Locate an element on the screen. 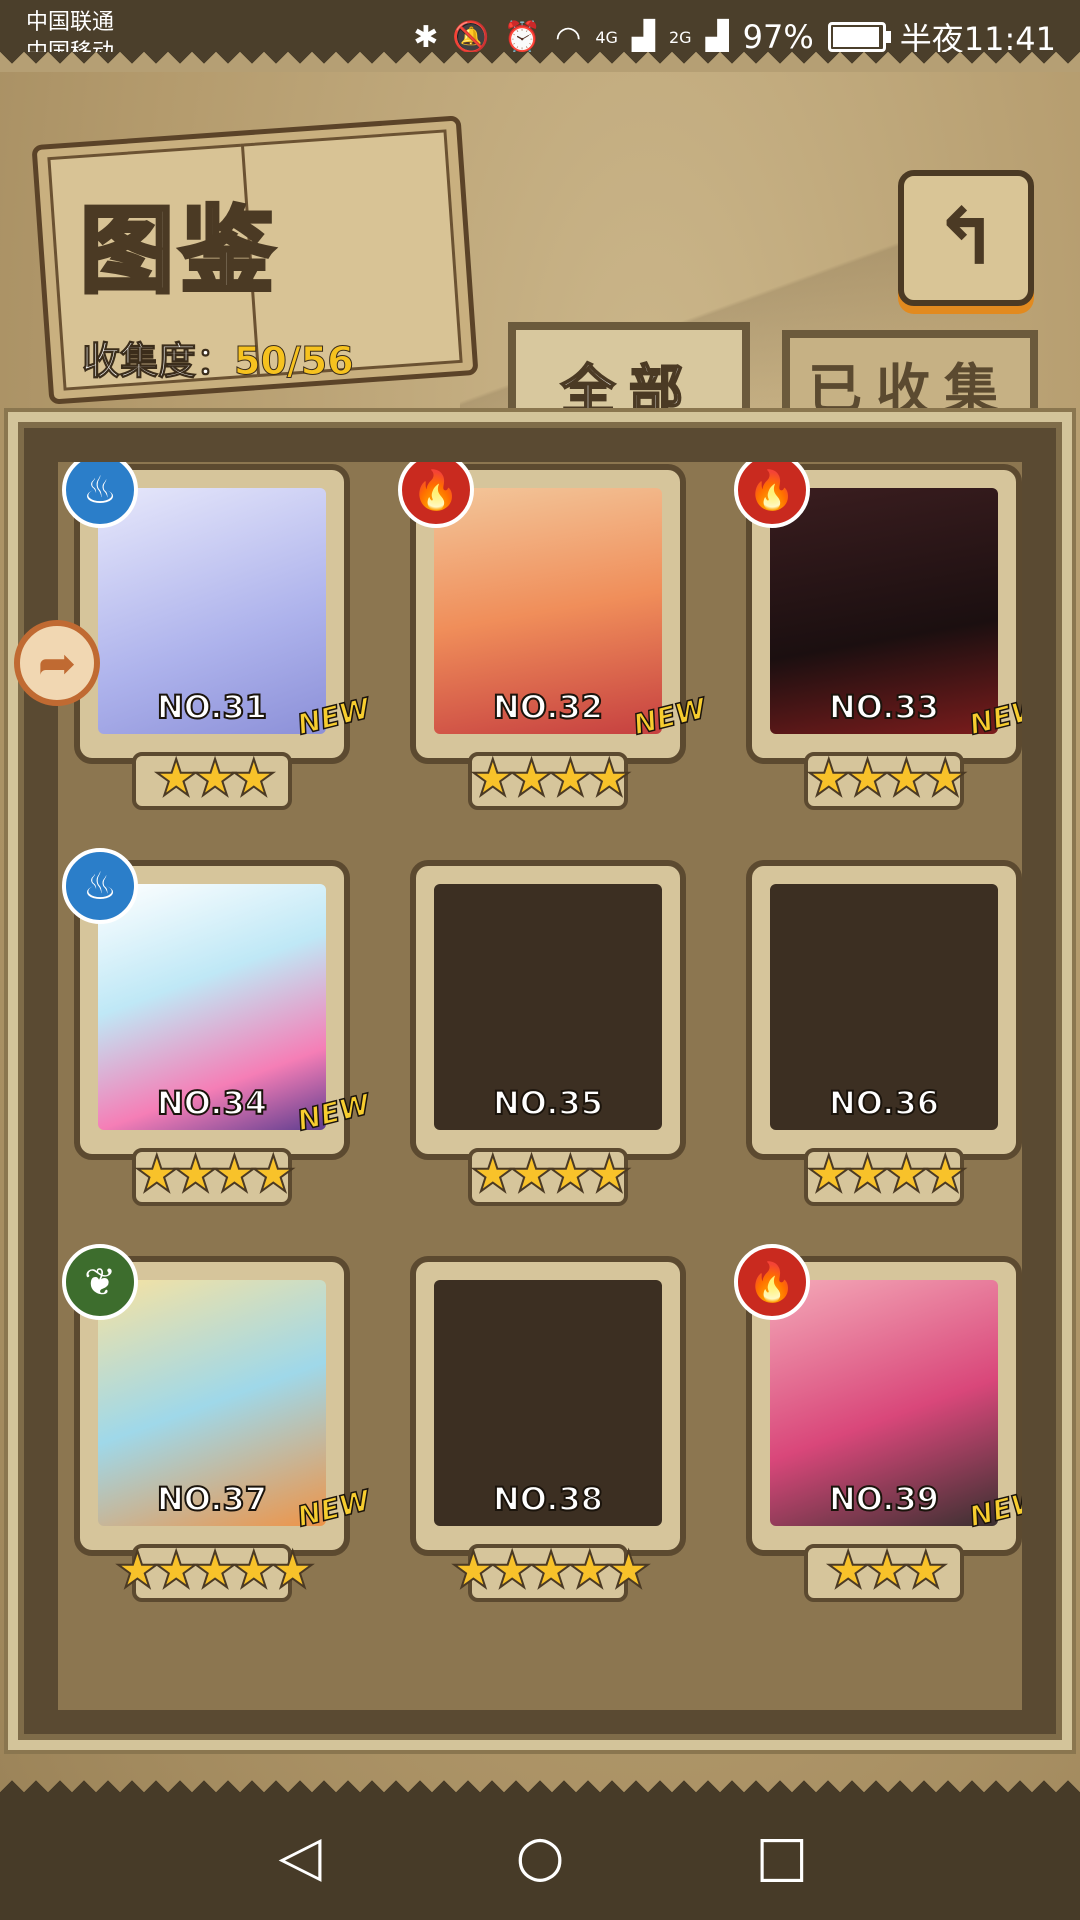 The image size is (1080, 1920). nav-recent-button: □ is located at coordinates (782, 1856).